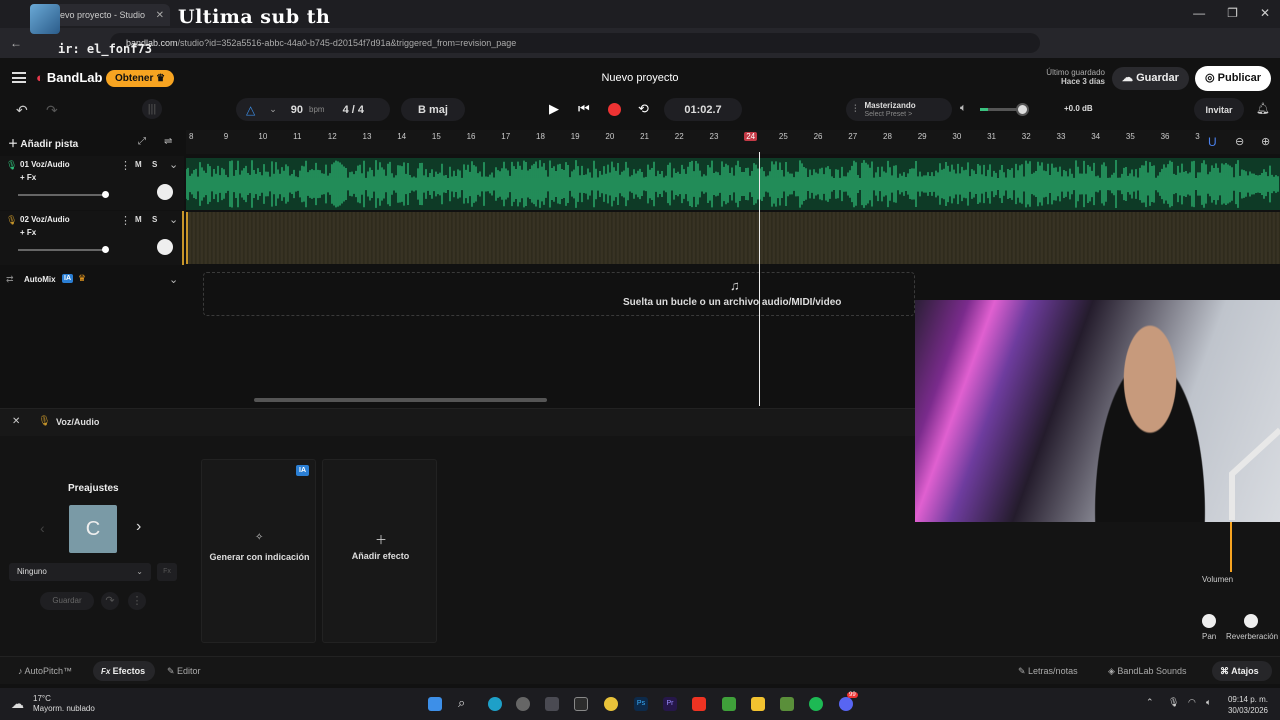 This screenshot has width=1280, height=720. Describe the element at coordinates (641, 704) in the screenshot. I see `photoshop-icon: Ps` at that location.